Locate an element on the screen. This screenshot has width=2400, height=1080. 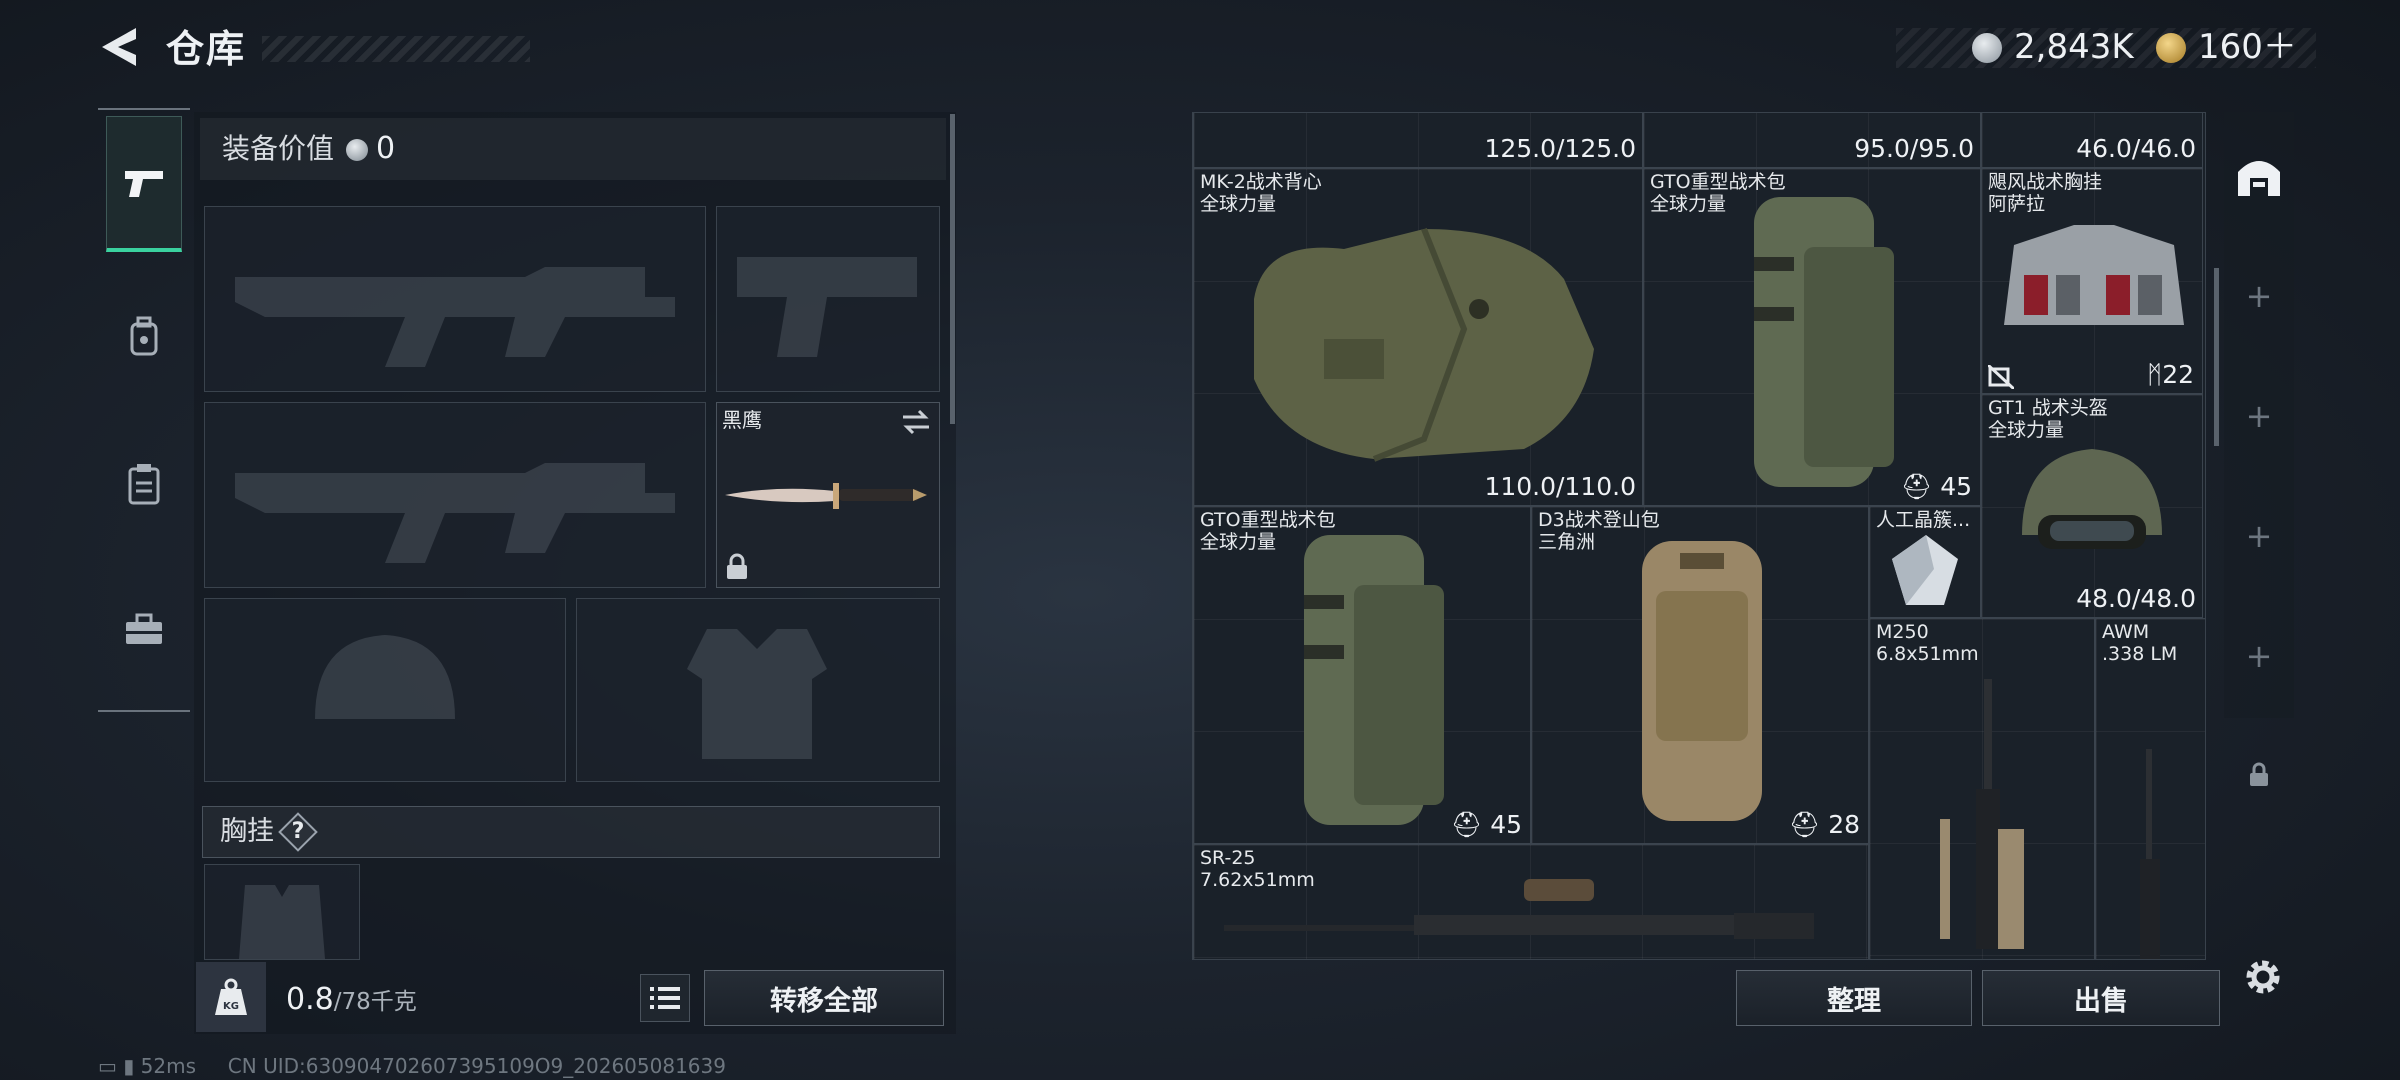
warehouse-tab-main is located at coordinates (2259, 175).